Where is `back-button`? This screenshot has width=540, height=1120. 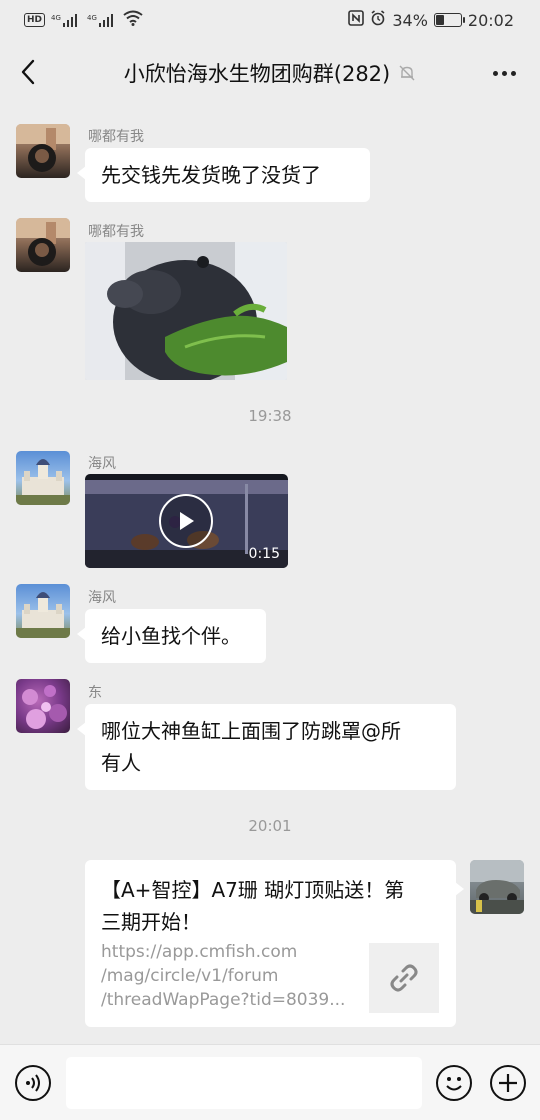
back-button is located at coordinates (28, 72).